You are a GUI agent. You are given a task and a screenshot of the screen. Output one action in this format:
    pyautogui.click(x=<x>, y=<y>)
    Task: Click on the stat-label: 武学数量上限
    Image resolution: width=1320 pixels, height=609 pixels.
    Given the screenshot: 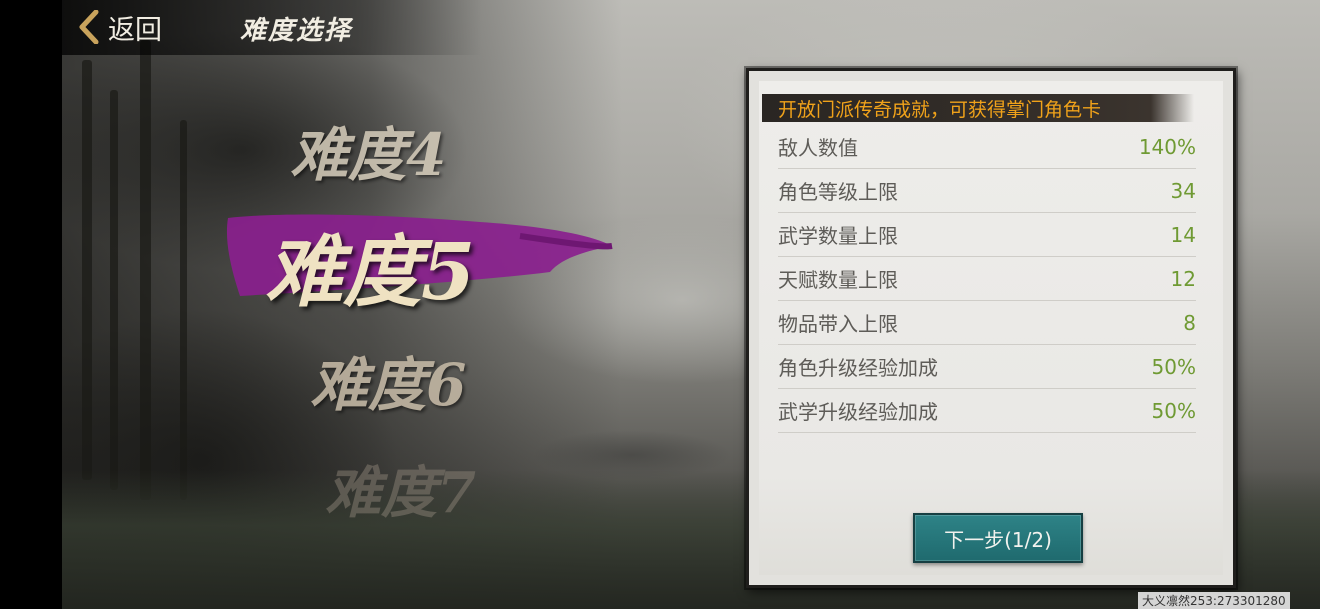 What is the action you would take?
    pyautogui.click(x=838, y=236)
    